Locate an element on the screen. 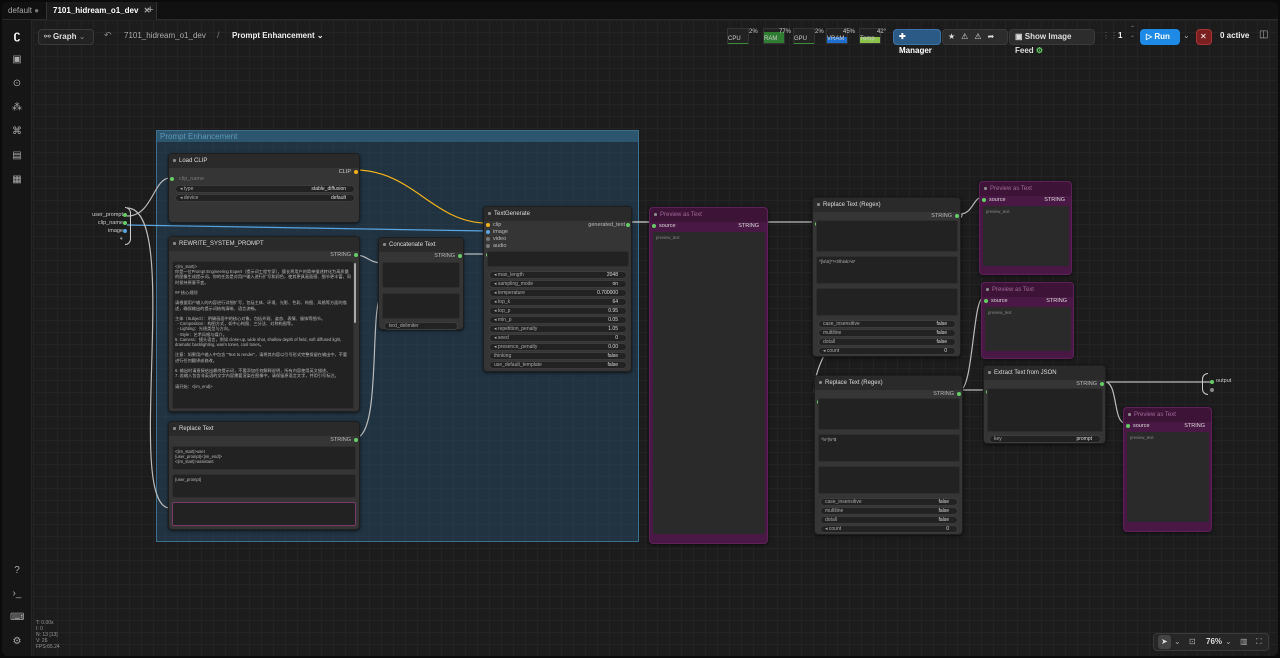  fit-view-icon: ⊡ is located at coordinates (1192, 642).